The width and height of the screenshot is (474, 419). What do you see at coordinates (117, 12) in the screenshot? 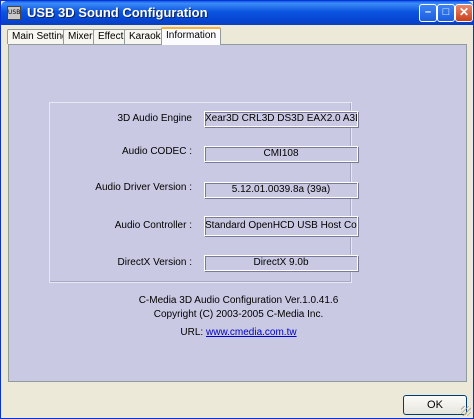
I see `window-title: USB 3D Sound Configuration` at bounding box center [117, 12].